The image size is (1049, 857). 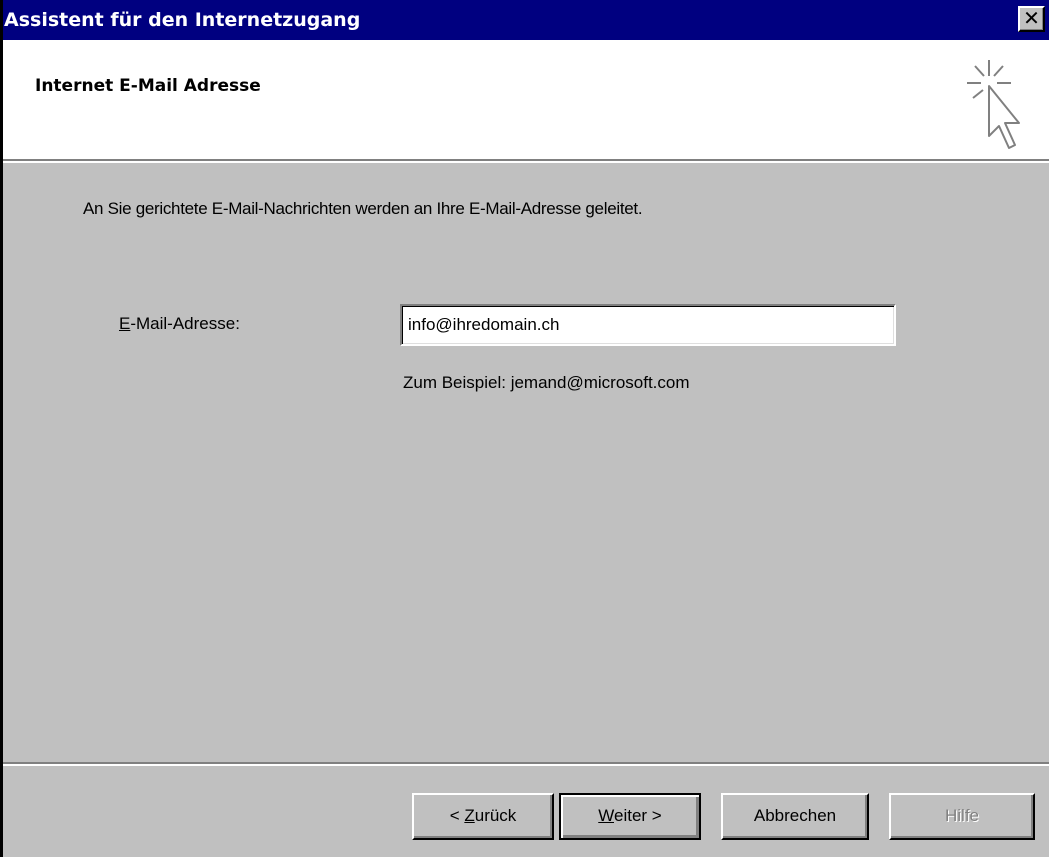 I want to click on back-button: < Zurück, so click(x=483, y=816).